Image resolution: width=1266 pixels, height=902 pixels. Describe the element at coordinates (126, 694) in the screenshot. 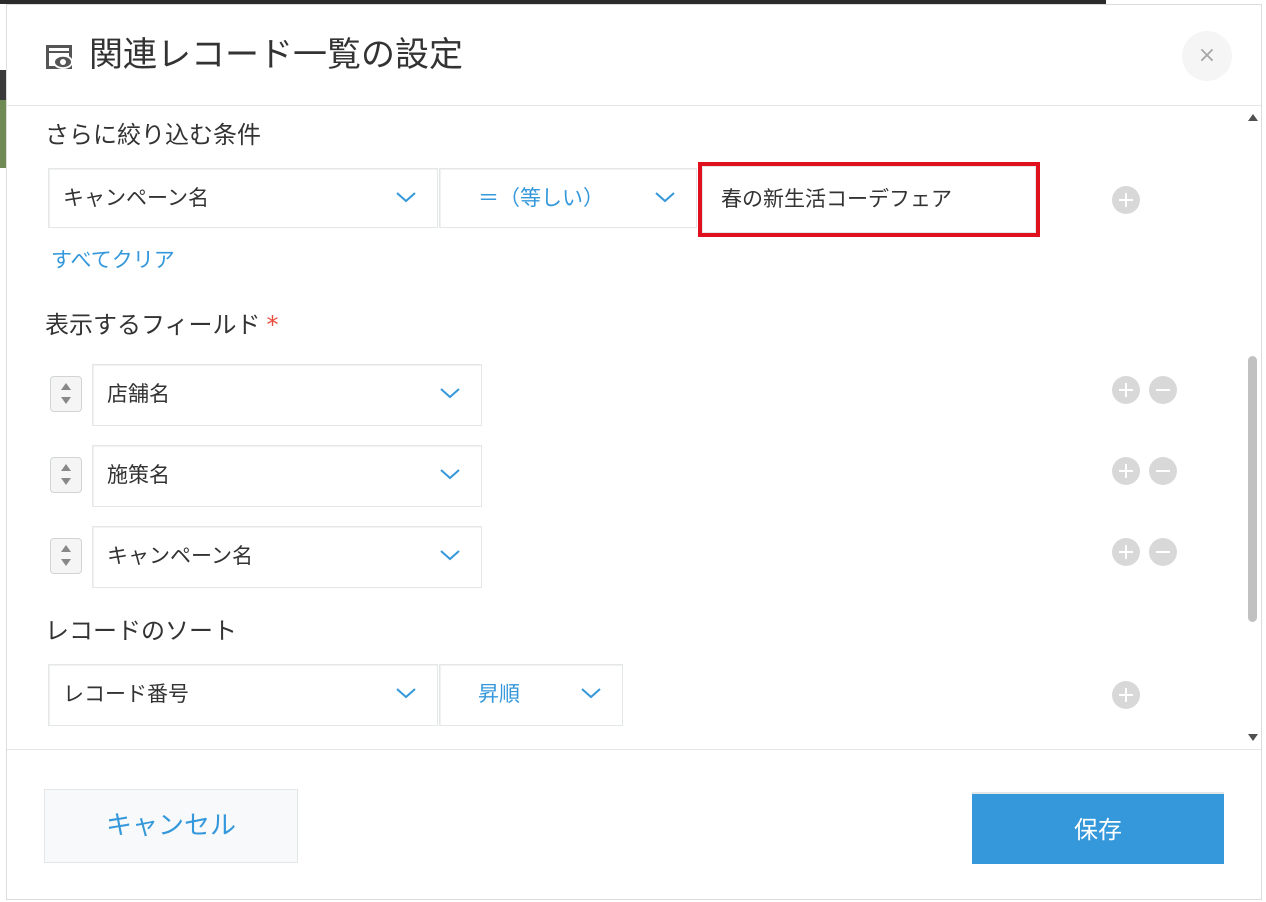

I see `sort-field-value: レコード番号` at that location.